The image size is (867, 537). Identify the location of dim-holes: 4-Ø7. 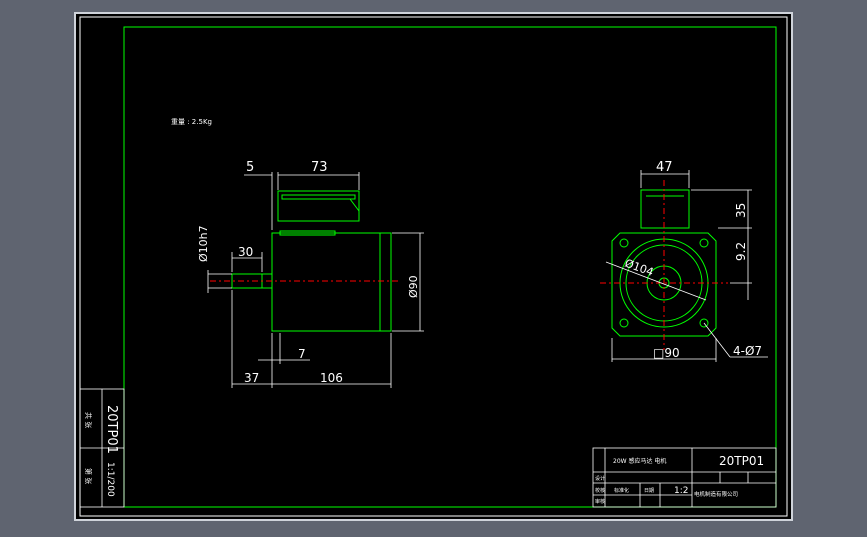
(747, 351).